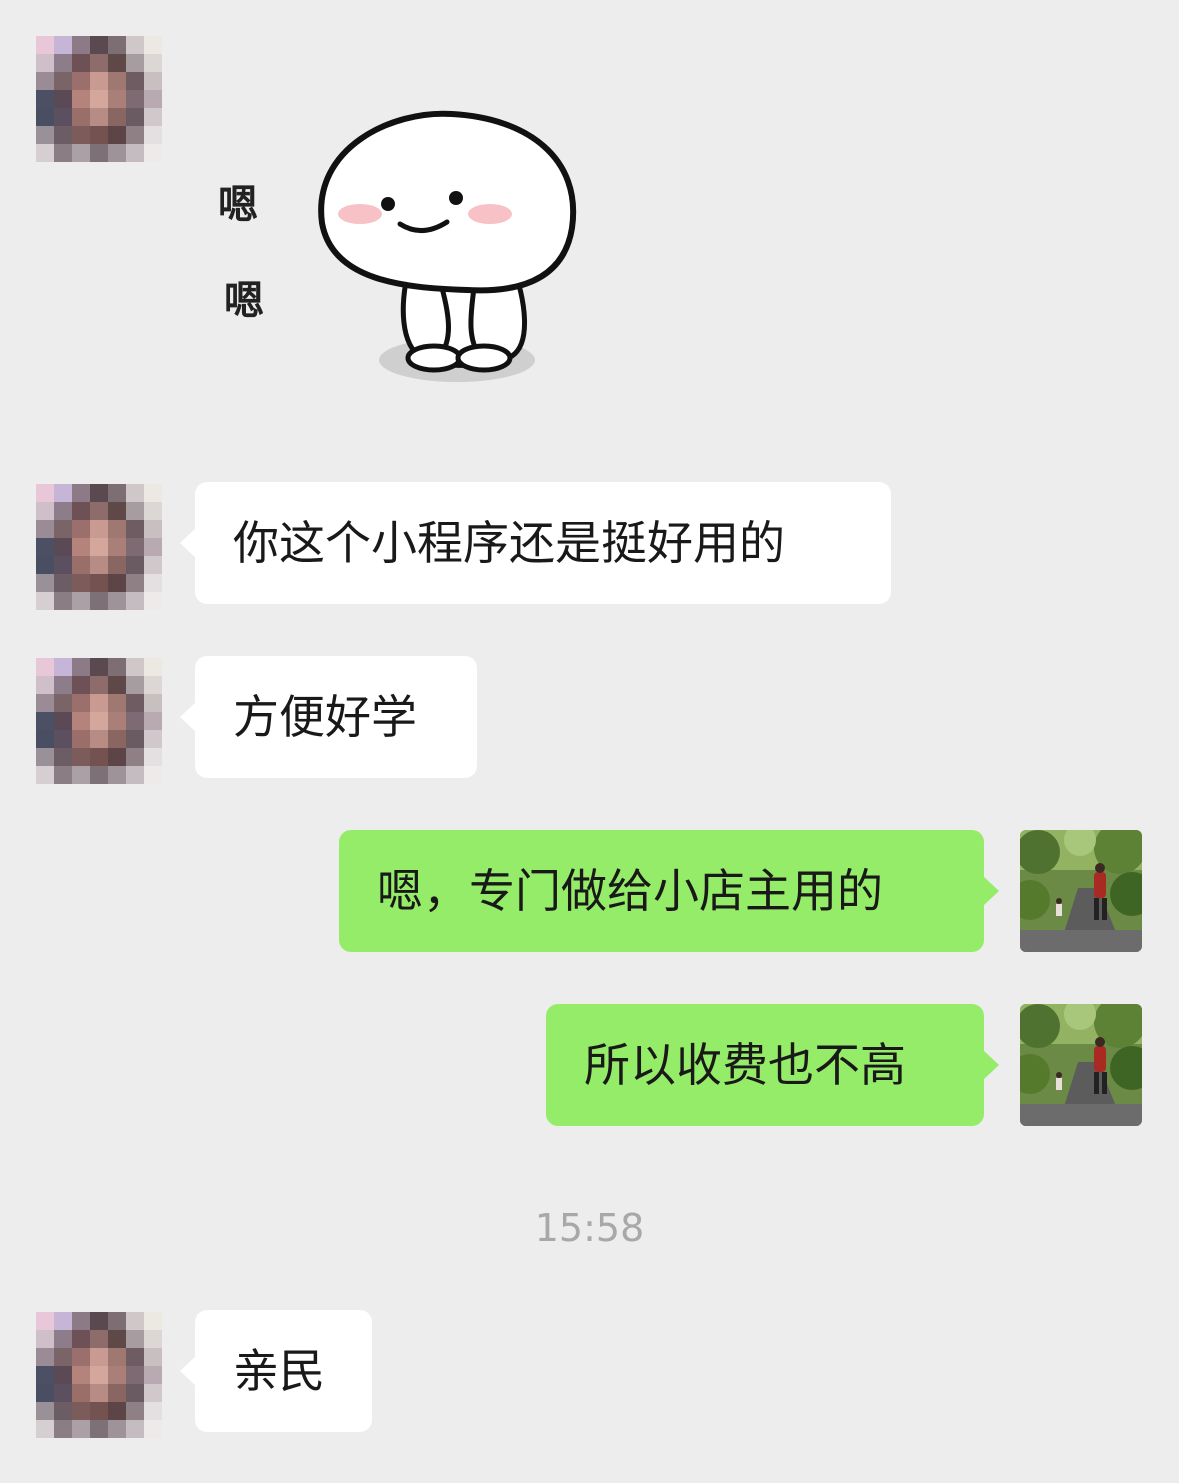 Image resolution: width=1179 pixels, height=1483 pixels. I want to click on incoming-message: 你这个小程序还是挺好用的, so click(535, 543).